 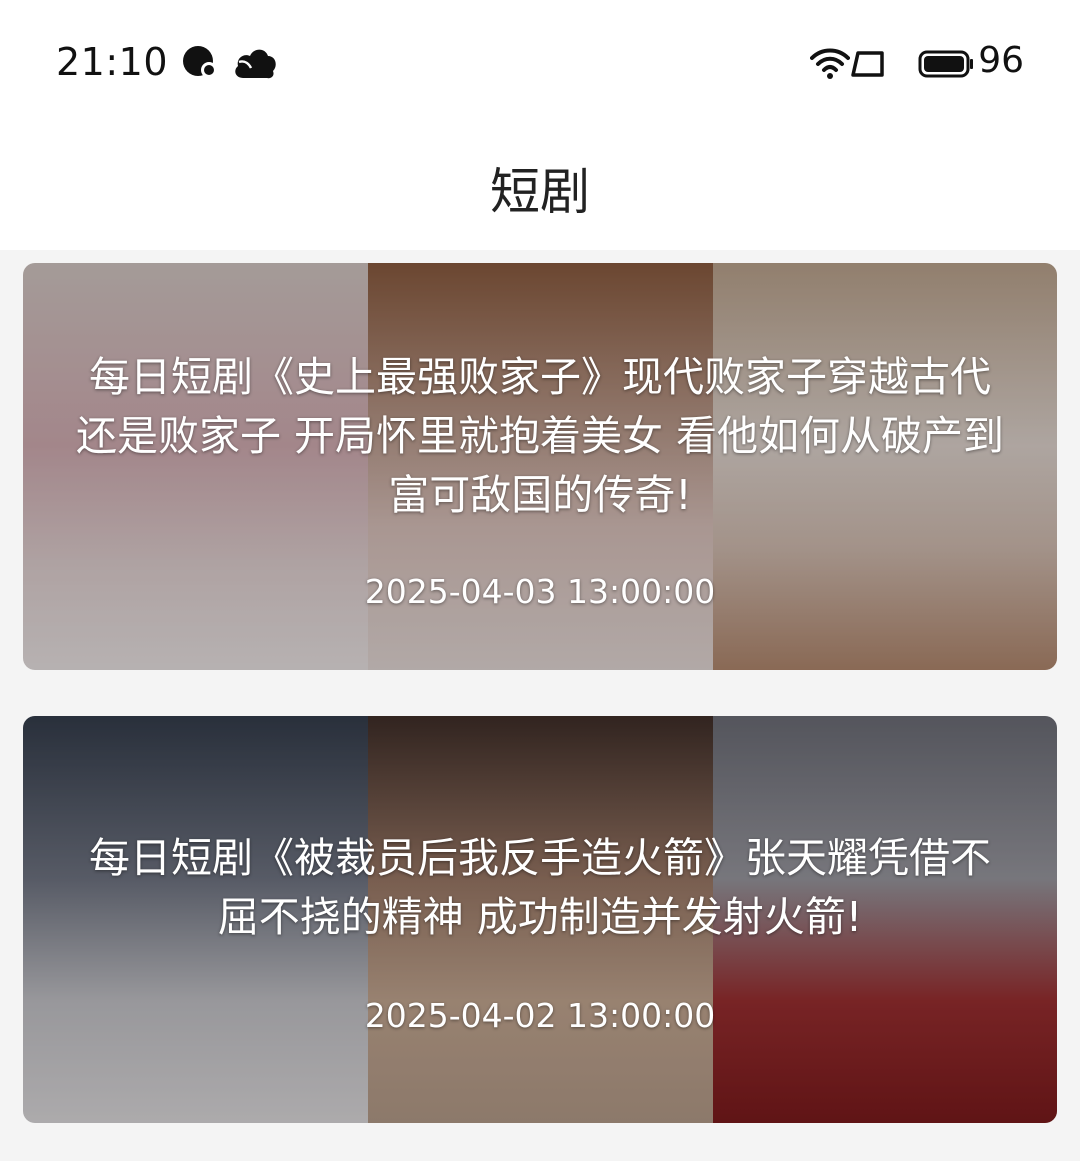 What do you see at coordinates (255, 64) in the screenshot?
I see `cloud-notification-icon` at bounding box center [255, 64].